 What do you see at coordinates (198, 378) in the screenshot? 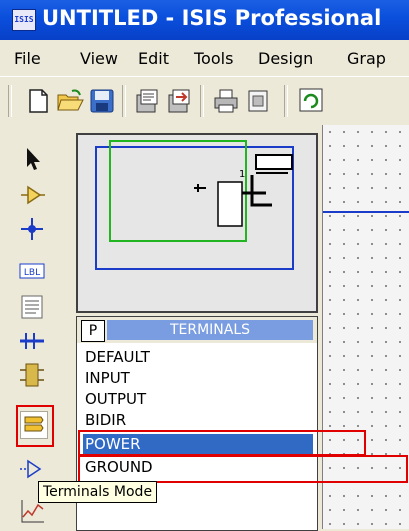
I see `terminal-item-input: INPUT` at bounding box center [198, 378].